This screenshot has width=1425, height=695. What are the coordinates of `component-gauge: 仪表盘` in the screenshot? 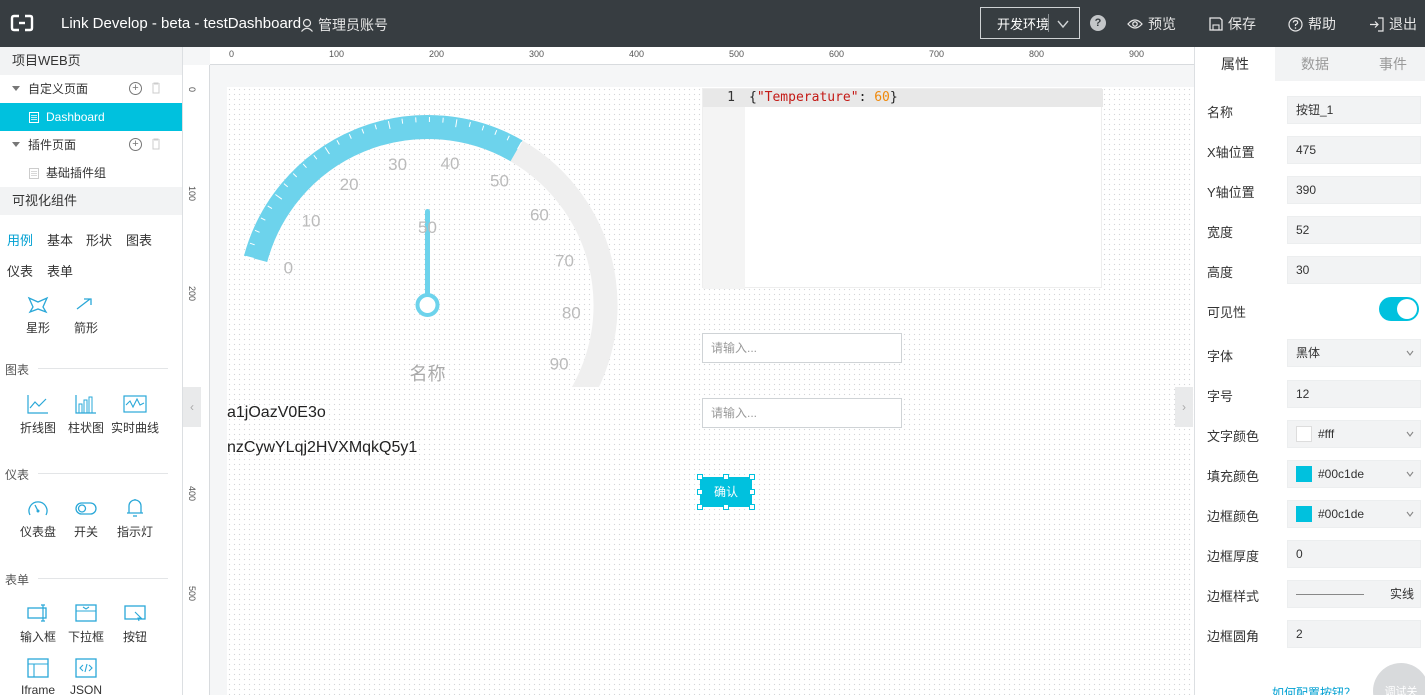 It's located at (38, 518).